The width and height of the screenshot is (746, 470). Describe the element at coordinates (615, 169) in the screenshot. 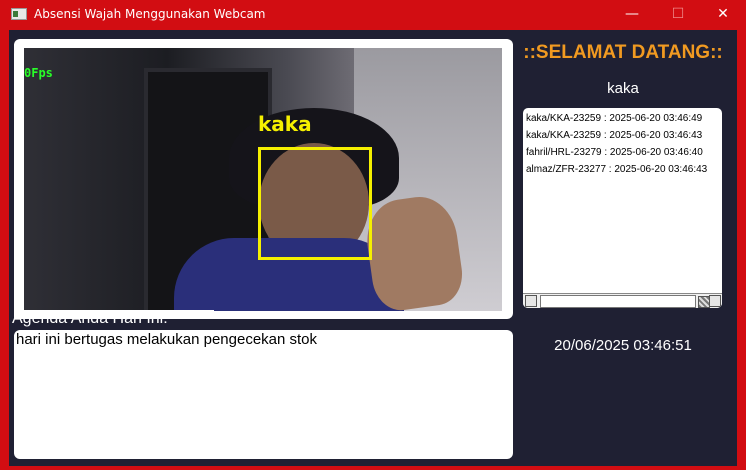

I see `list-item: almaz/ZFR-23277 : 2025-06-20 03:46:43` at that location.